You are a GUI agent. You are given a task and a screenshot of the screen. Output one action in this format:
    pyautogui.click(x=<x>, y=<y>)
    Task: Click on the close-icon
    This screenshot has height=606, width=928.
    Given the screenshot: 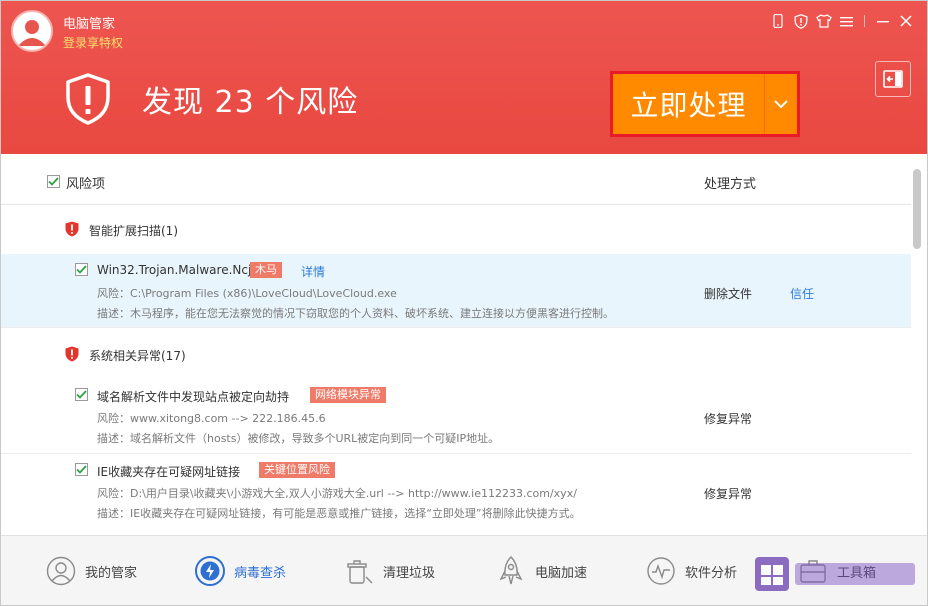 What is the action you would take?
    pyautogui.click(x=905, y=21)
    